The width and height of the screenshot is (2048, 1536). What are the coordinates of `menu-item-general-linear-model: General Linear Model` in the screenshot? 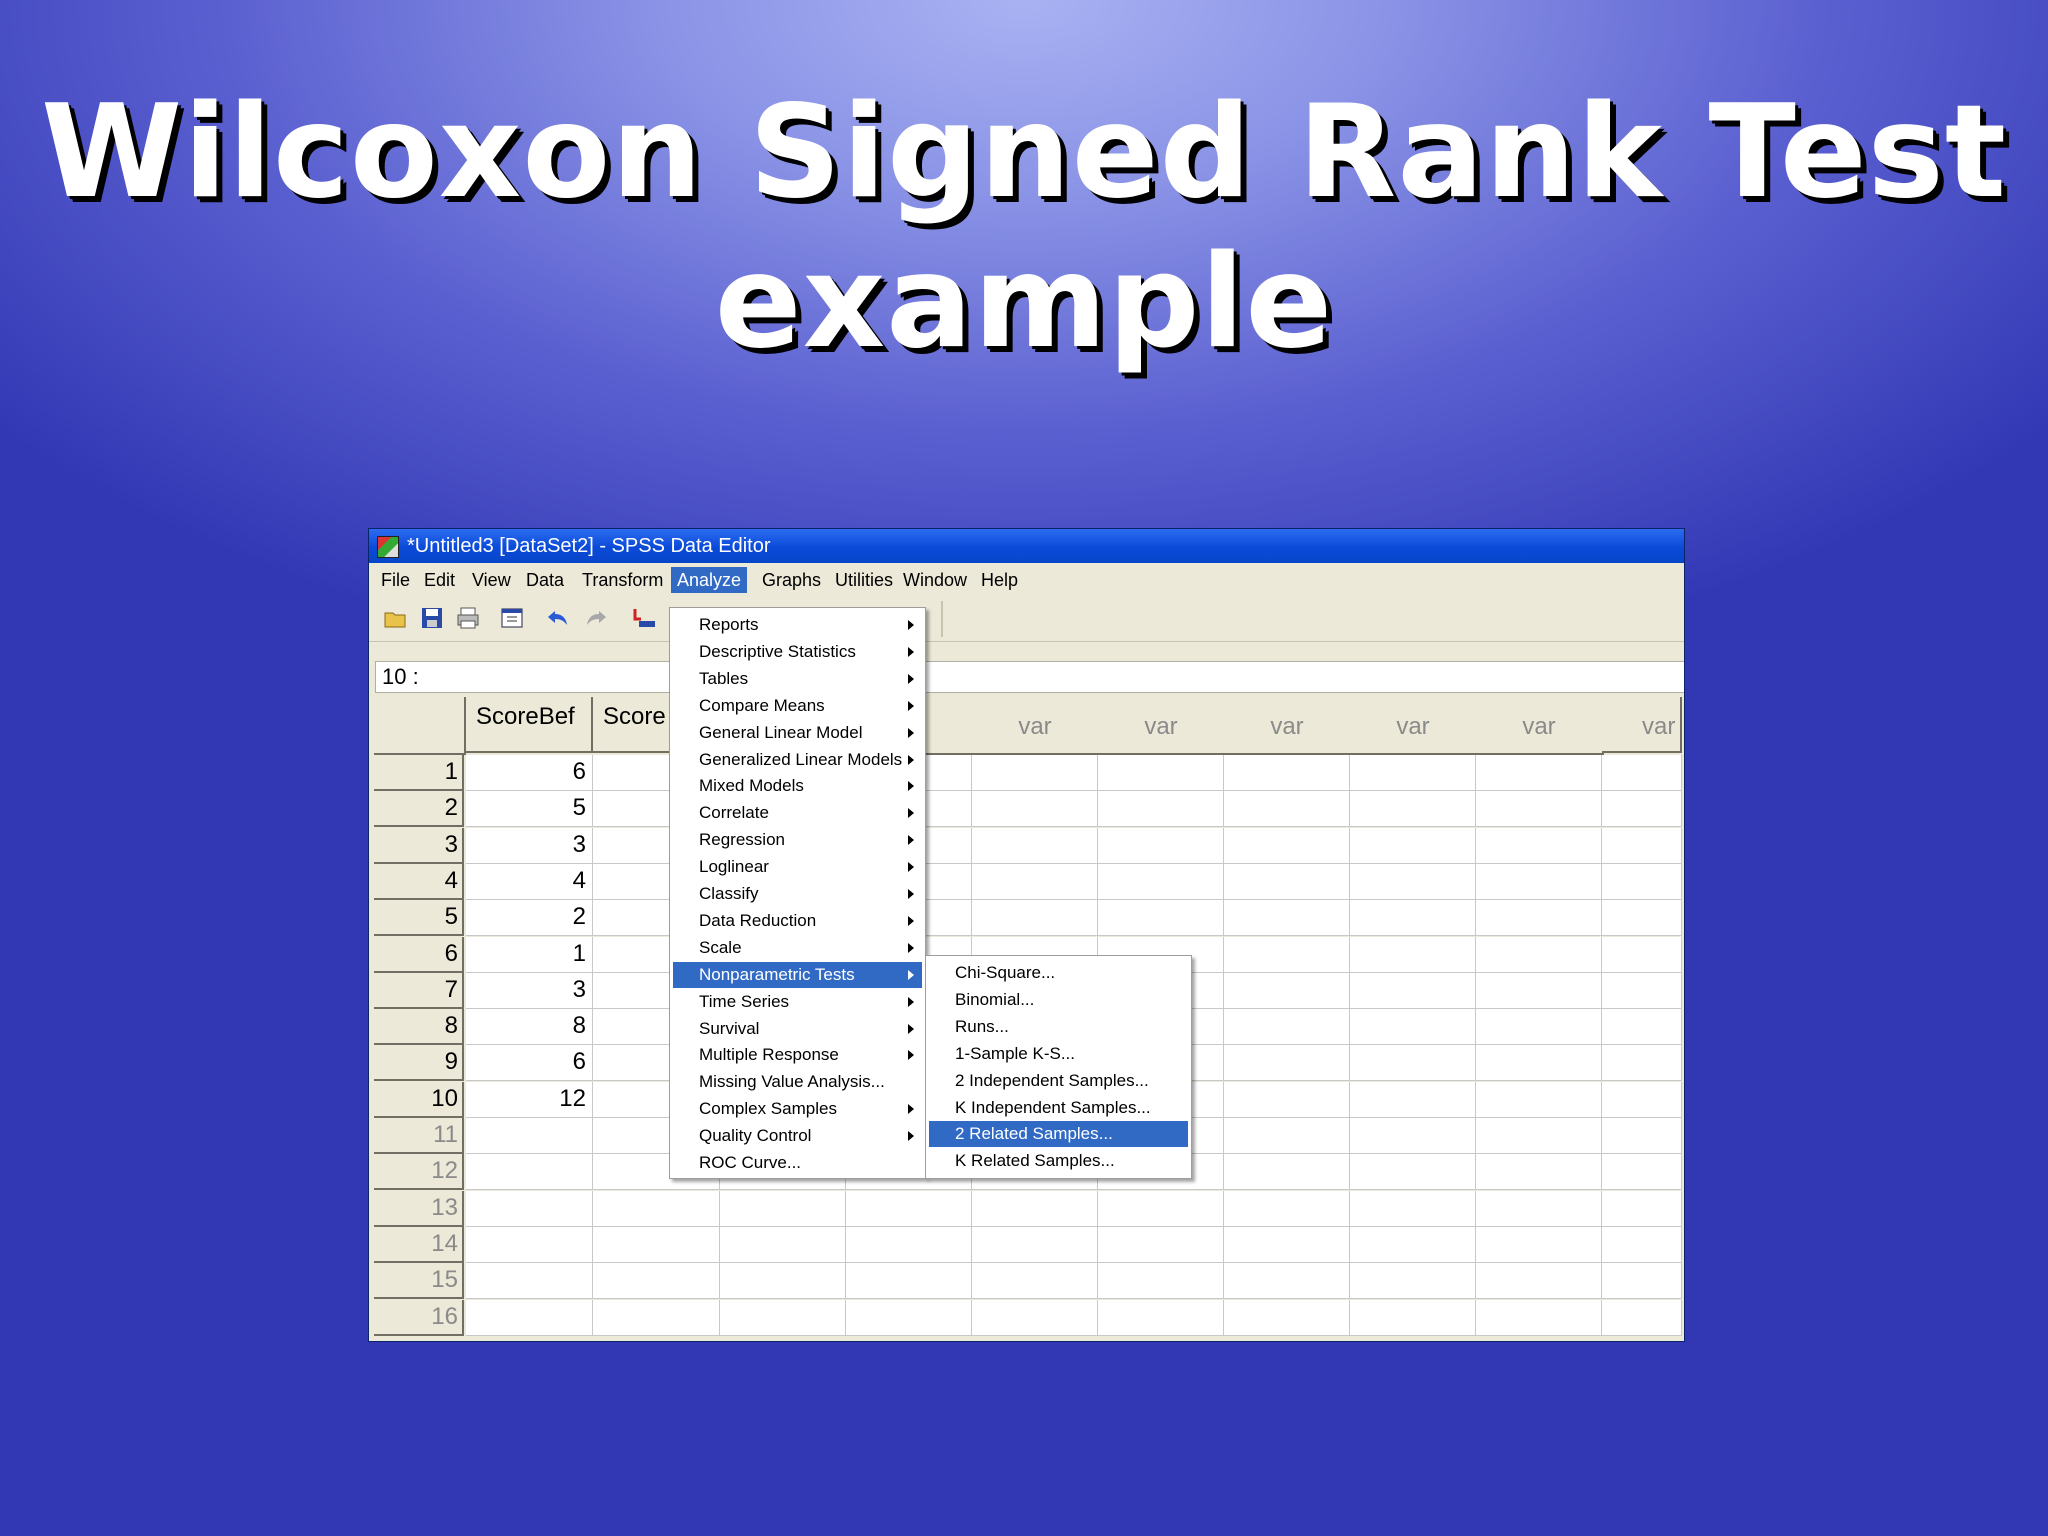 It's located at (797, 733).